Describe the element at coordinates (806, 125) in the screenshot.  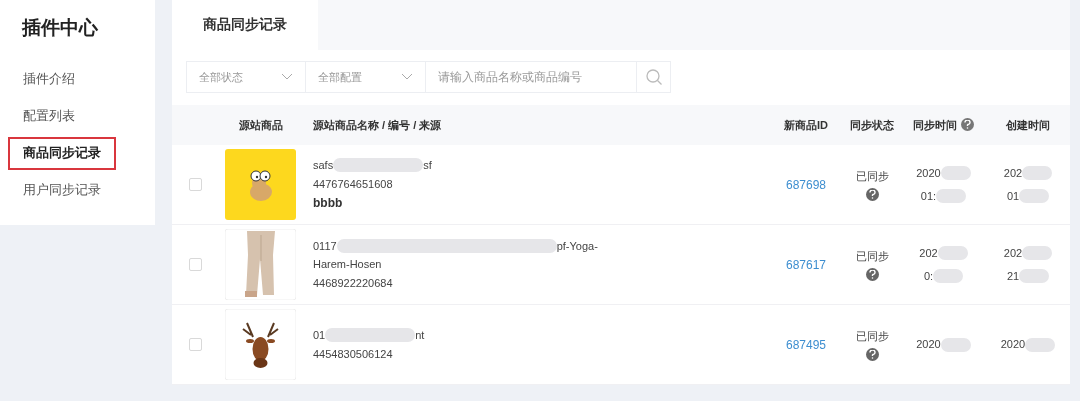
I see `column-header: 新商品ID` at that location.